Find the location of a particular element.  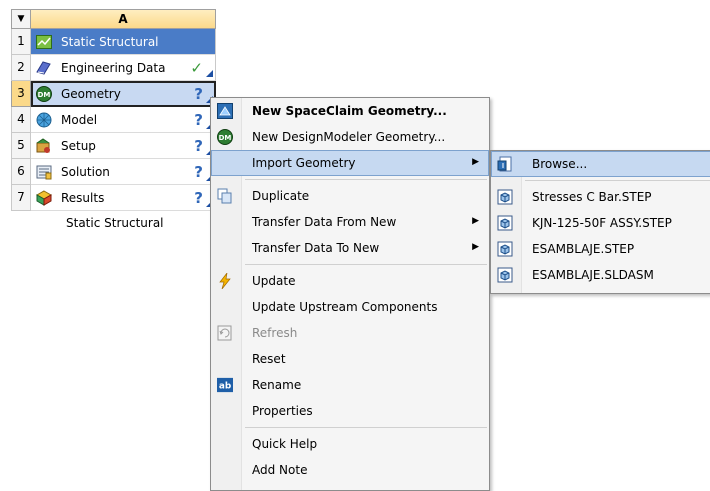

svg-text: ab is located at coordinates (225, 387).